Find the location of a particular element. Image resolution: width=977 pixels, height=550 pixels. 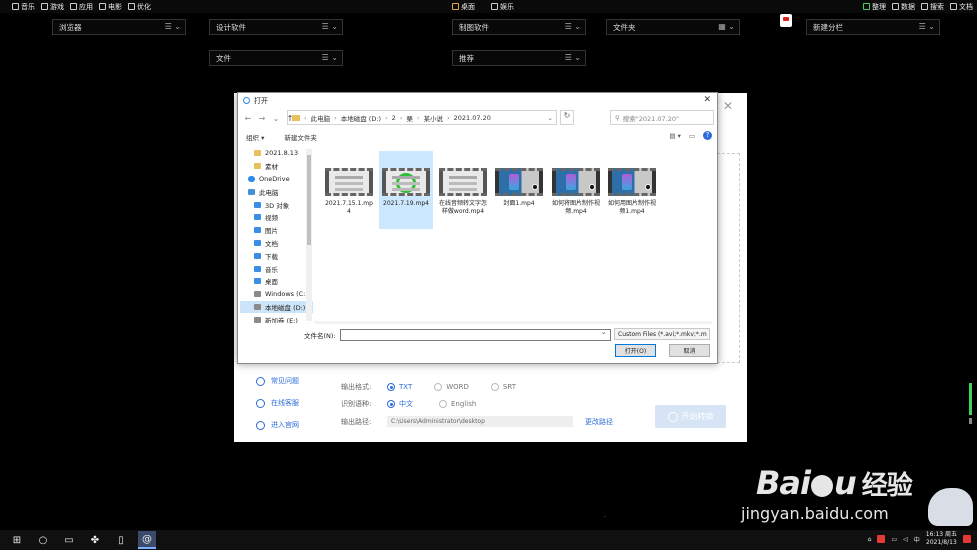

fence-design: 设计软件 ☰ ⌄ is located at coordinates (276, 27).